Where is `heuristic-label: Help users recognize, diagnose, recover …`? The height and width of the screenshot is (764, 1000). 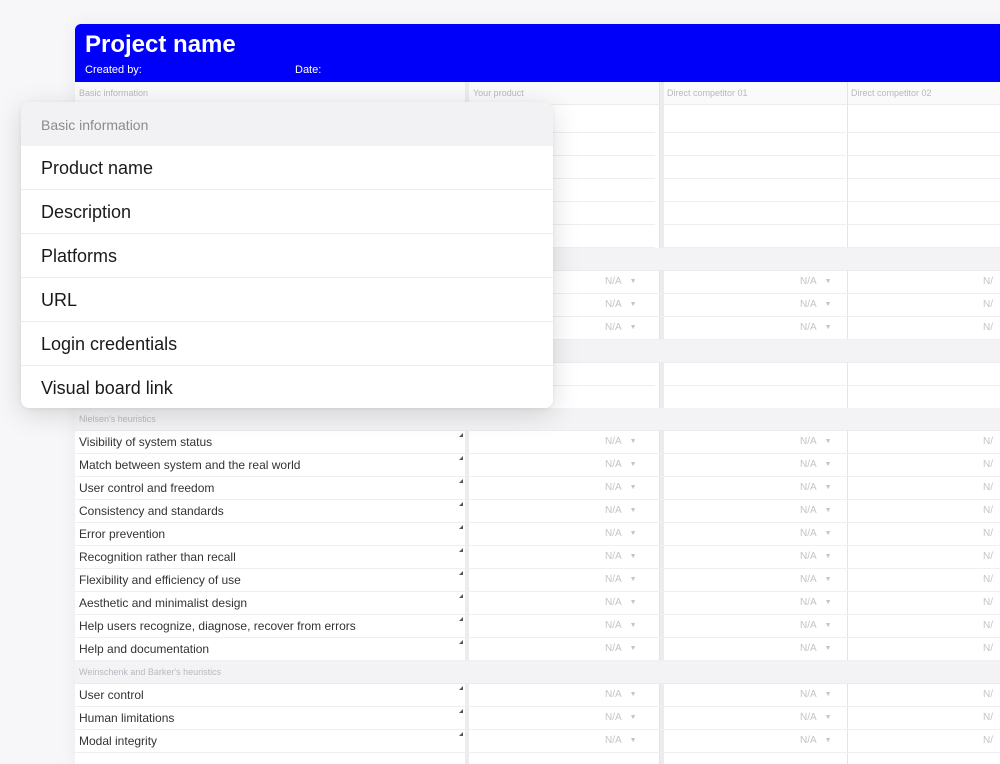 heuristic-label: Help users recognize, diagnose, recover … is located at coordinates (217, 626).